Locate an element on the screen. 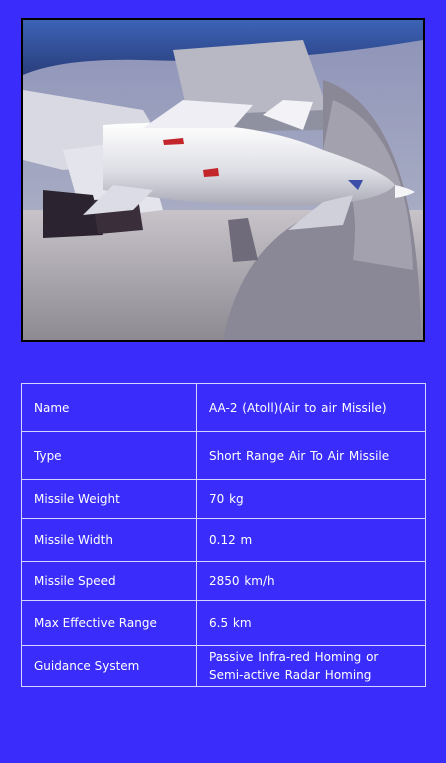 The height and width of the screenshot is (763, 446). spec-label: Missile Width is located at coordinates (109, 540).